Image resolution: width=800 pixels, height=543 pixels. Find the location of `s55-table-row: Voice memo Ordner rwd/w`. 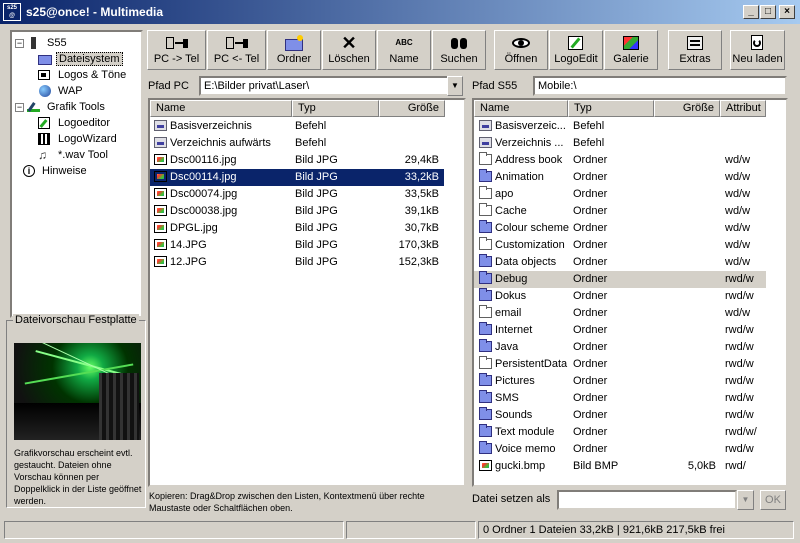

s55-table-row: Voice memo Ordner rwd/w is located at coordinates (620, 449).